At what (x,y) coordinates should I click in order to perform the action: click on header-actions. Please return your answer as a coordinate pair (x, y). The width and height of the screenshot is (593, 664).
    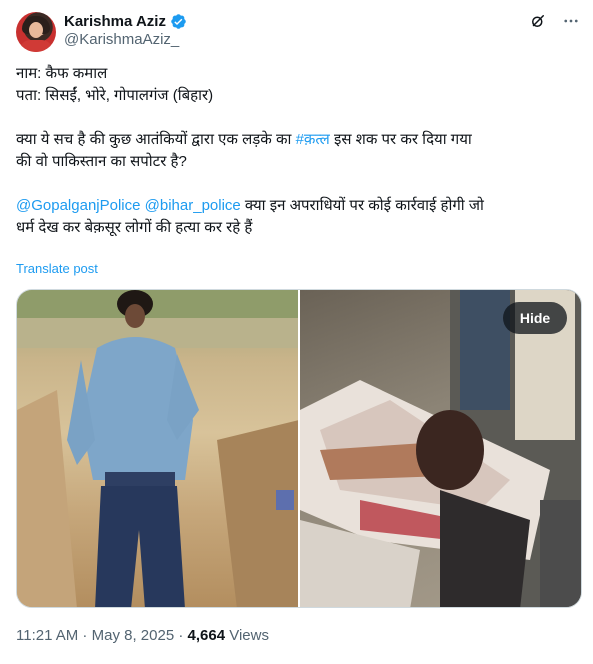
    Looking at the image, I should click on (555, 21).